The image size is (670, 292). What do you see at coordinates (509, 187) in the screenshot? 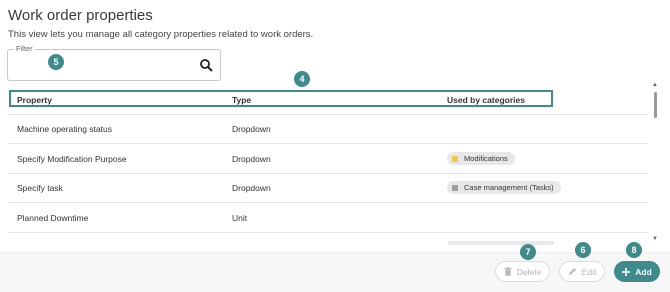
I see `category-tag-label: Case management (Tasks)` at bounding box center [509, 187].